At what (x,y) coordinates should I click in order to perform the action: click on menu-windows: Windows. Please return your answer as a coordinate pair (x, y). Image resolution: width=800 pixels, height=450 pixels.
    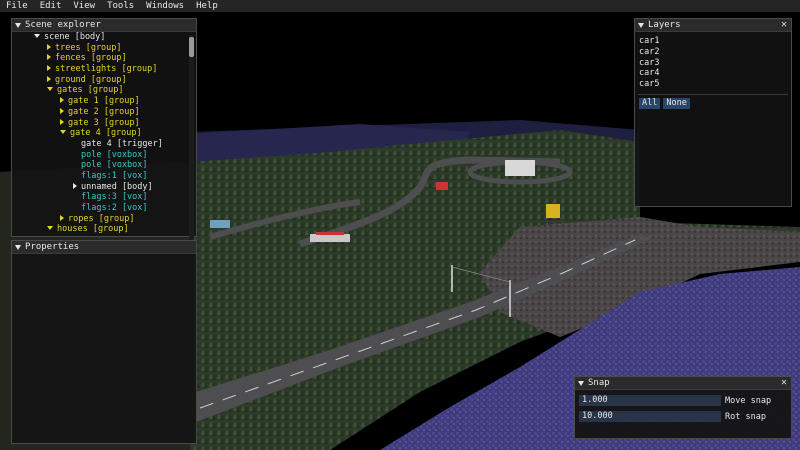
    Looking at the image, I should click on (165, 6).